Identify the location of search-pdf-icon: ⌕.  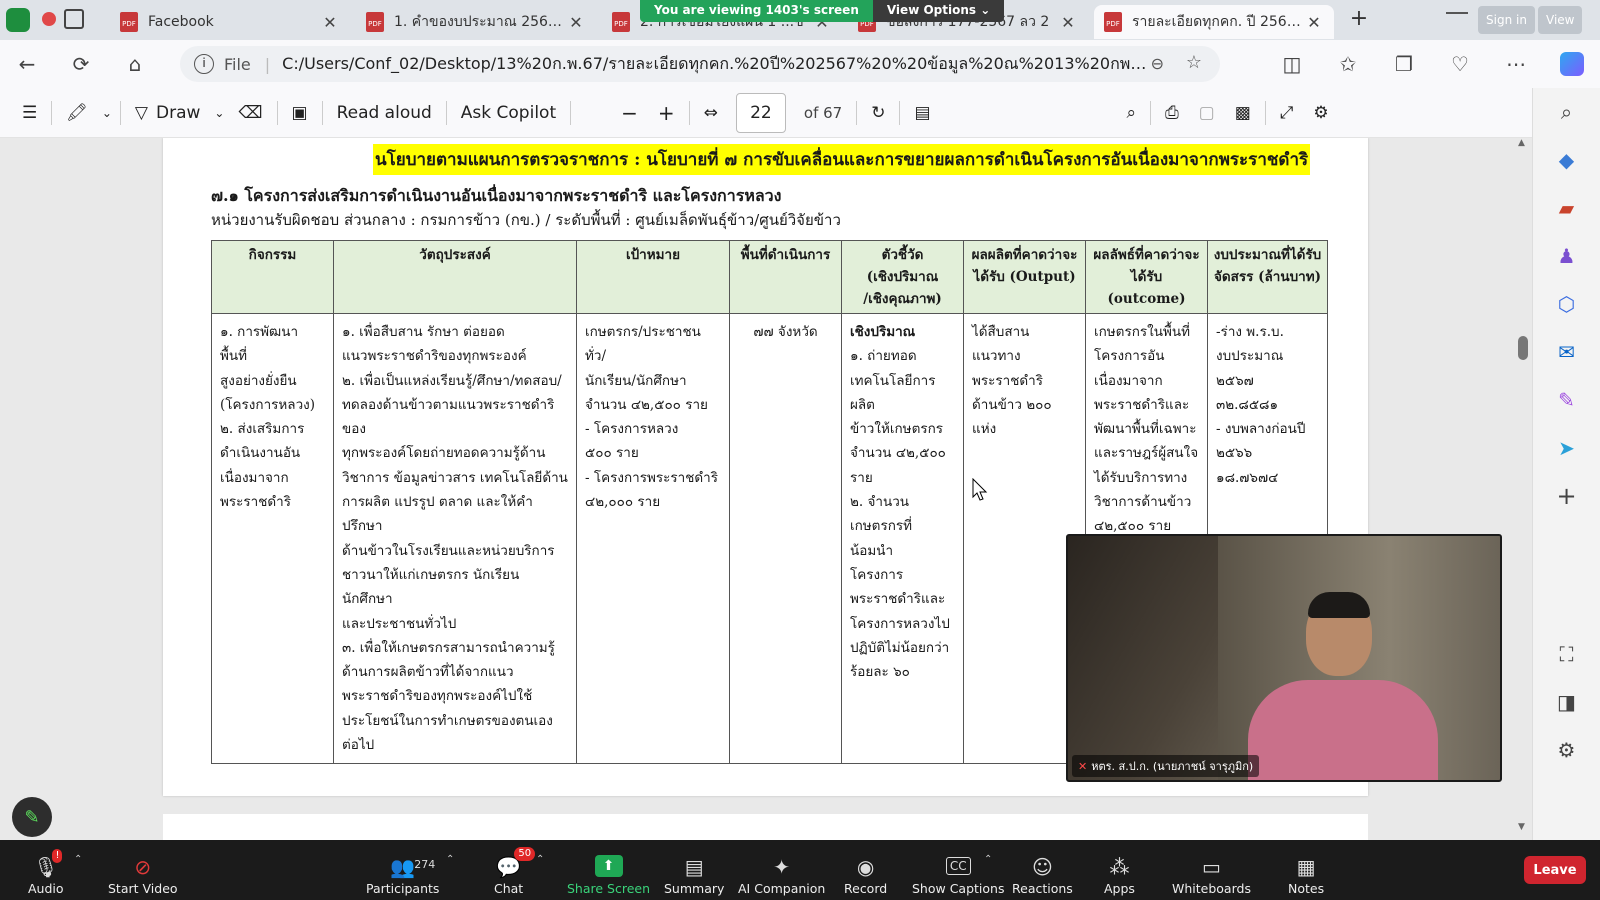
(1132, 113).